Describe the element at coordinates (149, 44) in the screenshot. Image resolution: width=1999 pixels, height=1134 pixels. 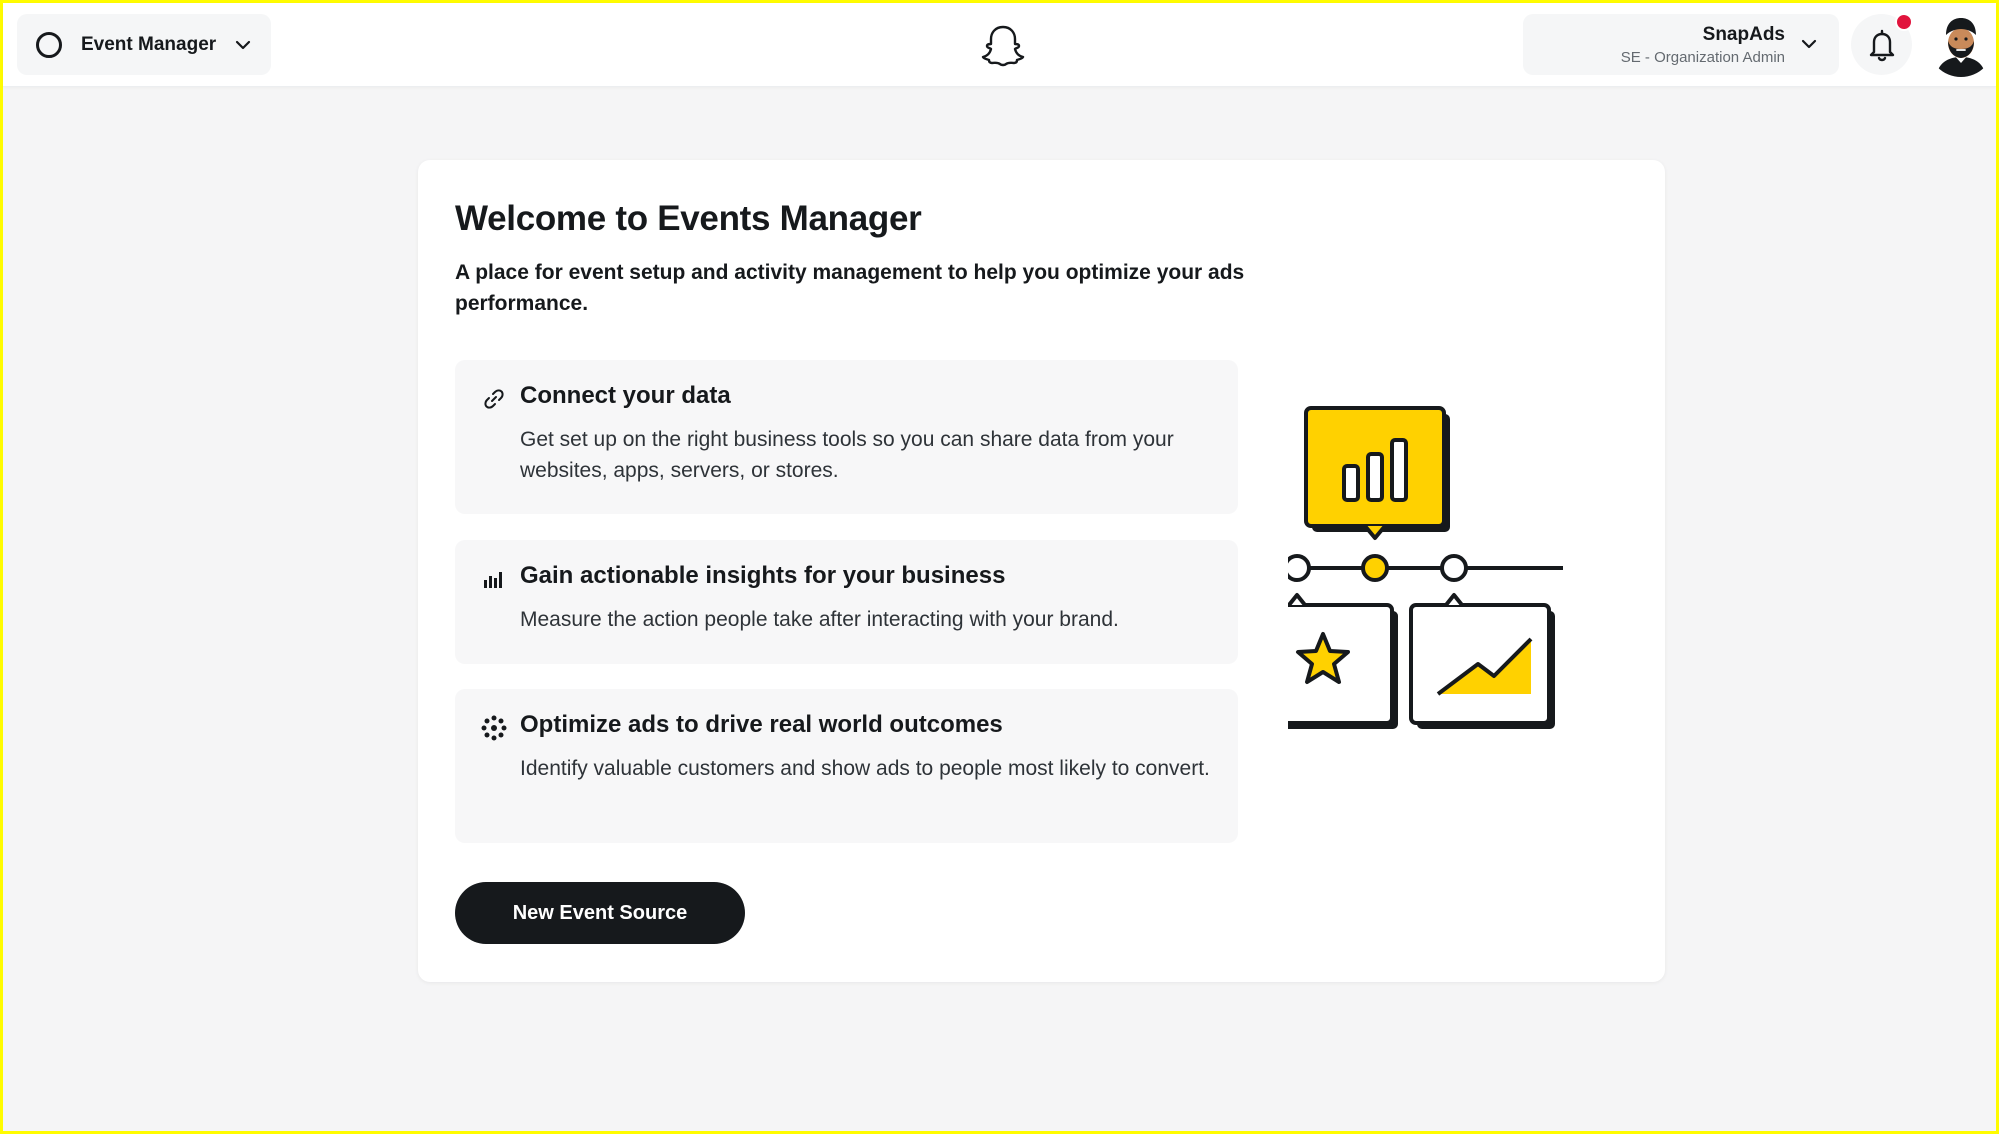
I see `app-switcher-label: Event Manager` at that location.